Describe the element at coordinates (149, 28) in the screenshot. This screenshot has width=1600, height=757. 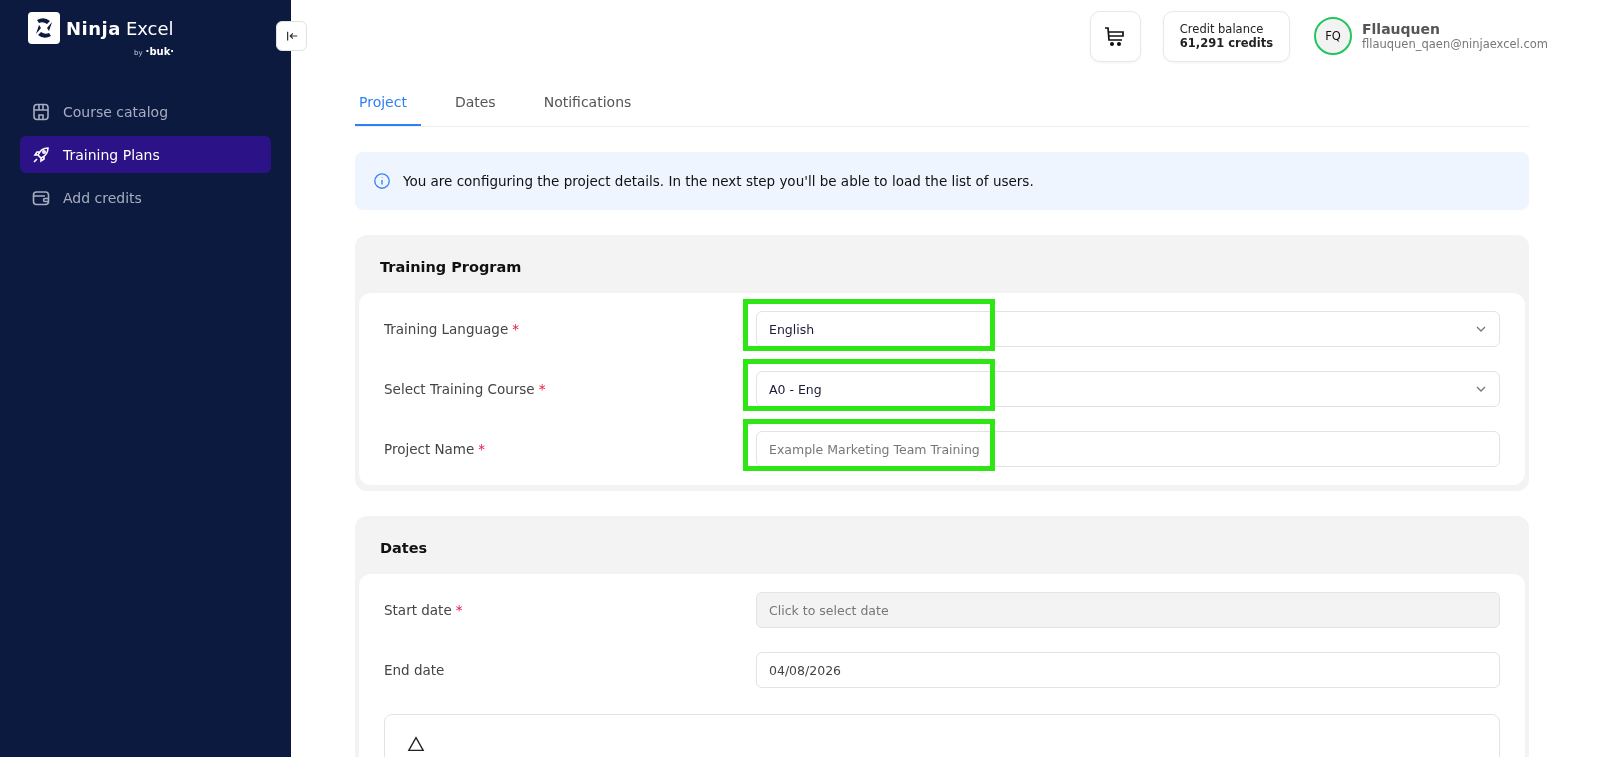
I see `logo-suffix: Excel` at that location.